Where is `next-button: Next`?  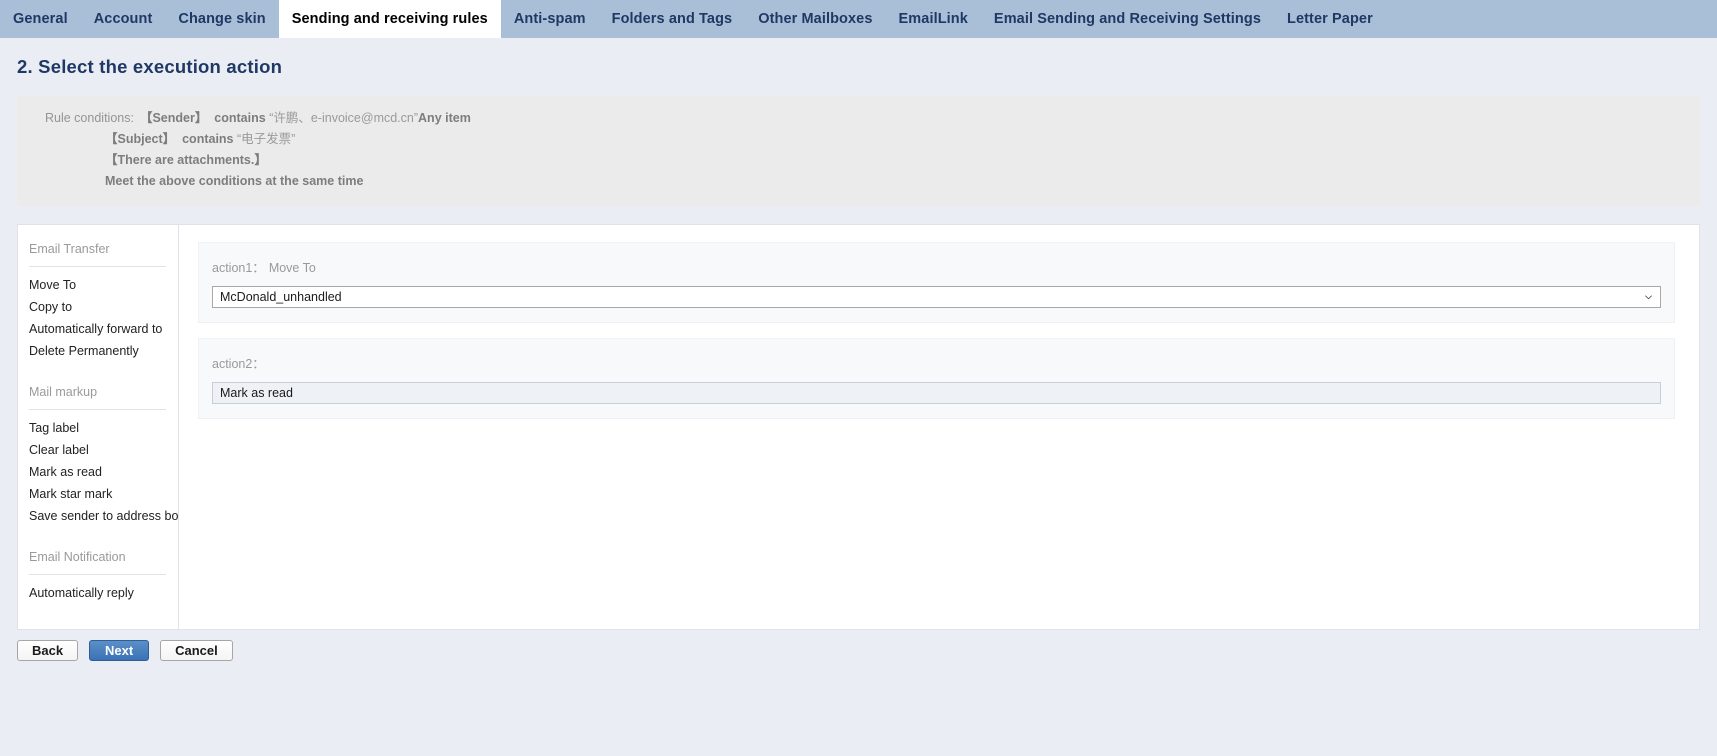 next-button: Next is located at coordinates (119, 650).